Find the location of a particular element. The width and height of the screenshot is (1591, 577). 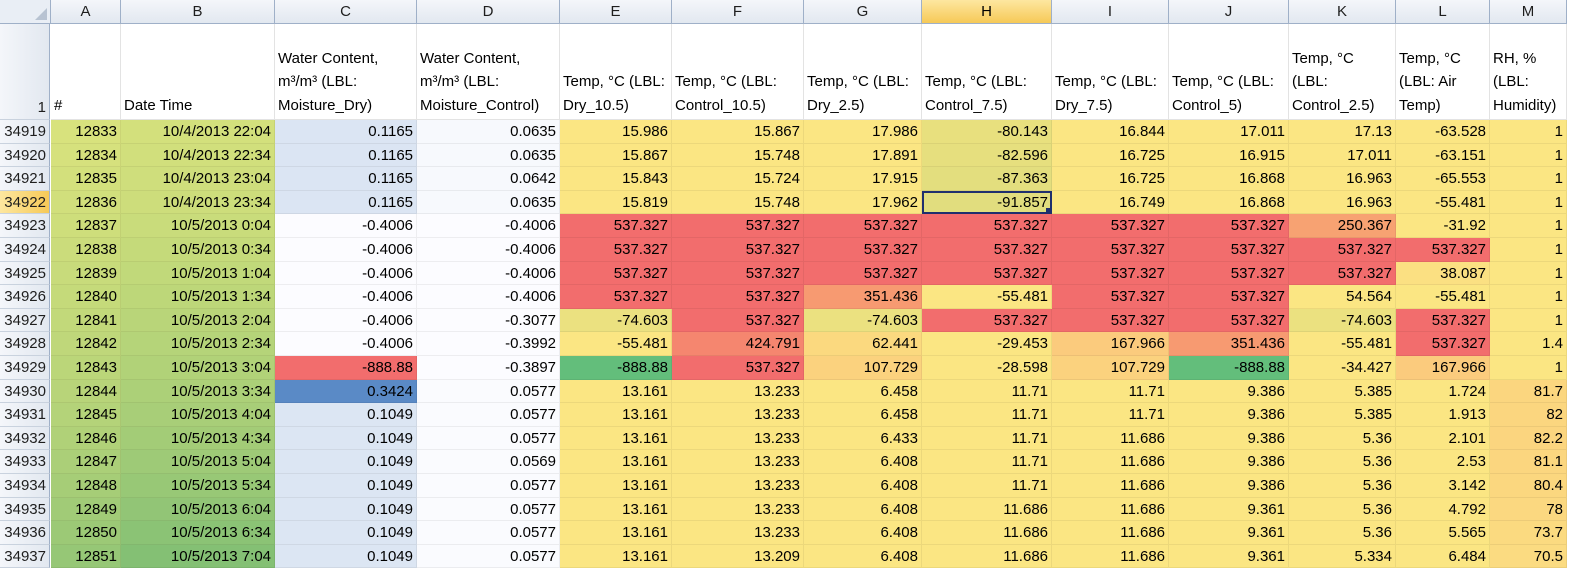

row-header-34920: 34920 is located at coordinates (25, 155).